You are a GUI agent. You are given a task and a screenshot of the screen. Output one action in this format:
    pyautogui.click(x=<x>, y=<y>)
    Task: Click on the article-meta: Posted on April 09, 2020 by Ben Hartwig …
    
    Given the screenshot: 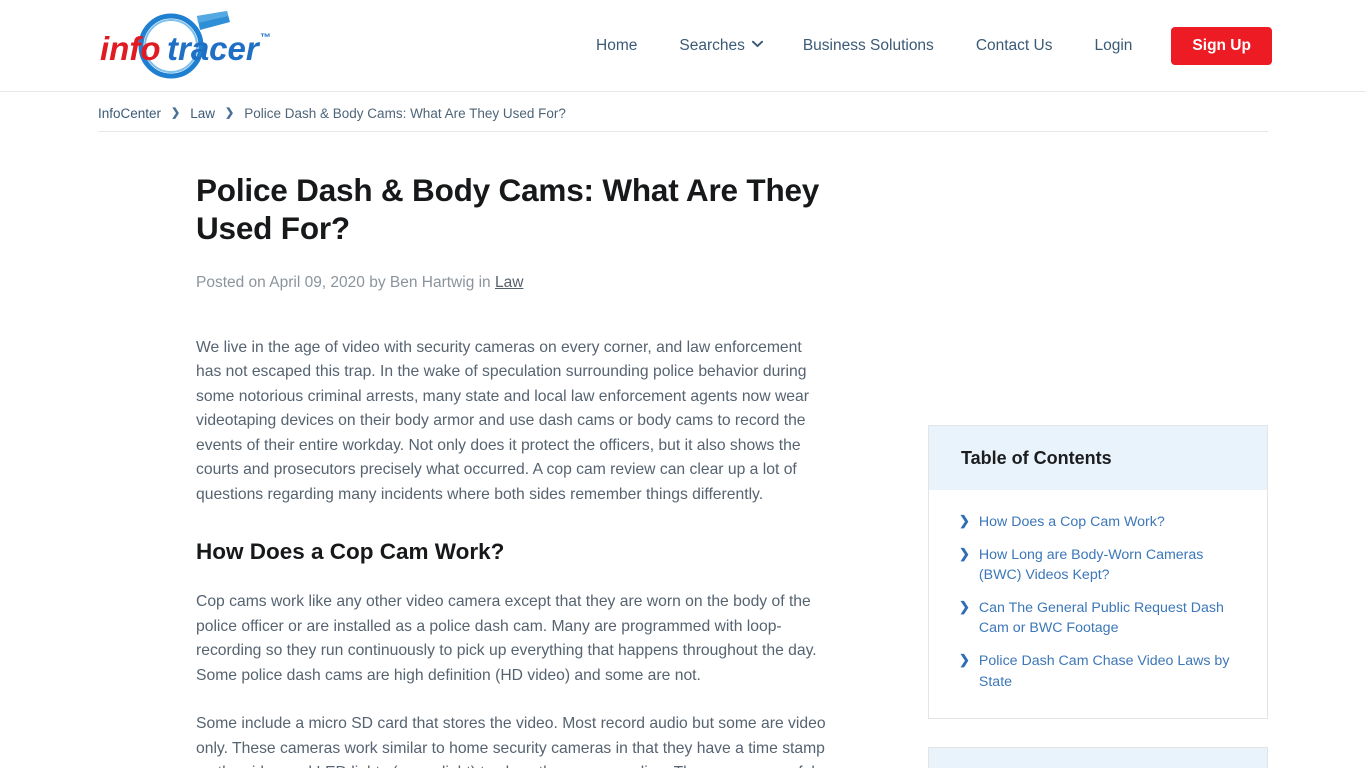 What is the action you would take?
    pyautogui.click(x=513, y=283)
    